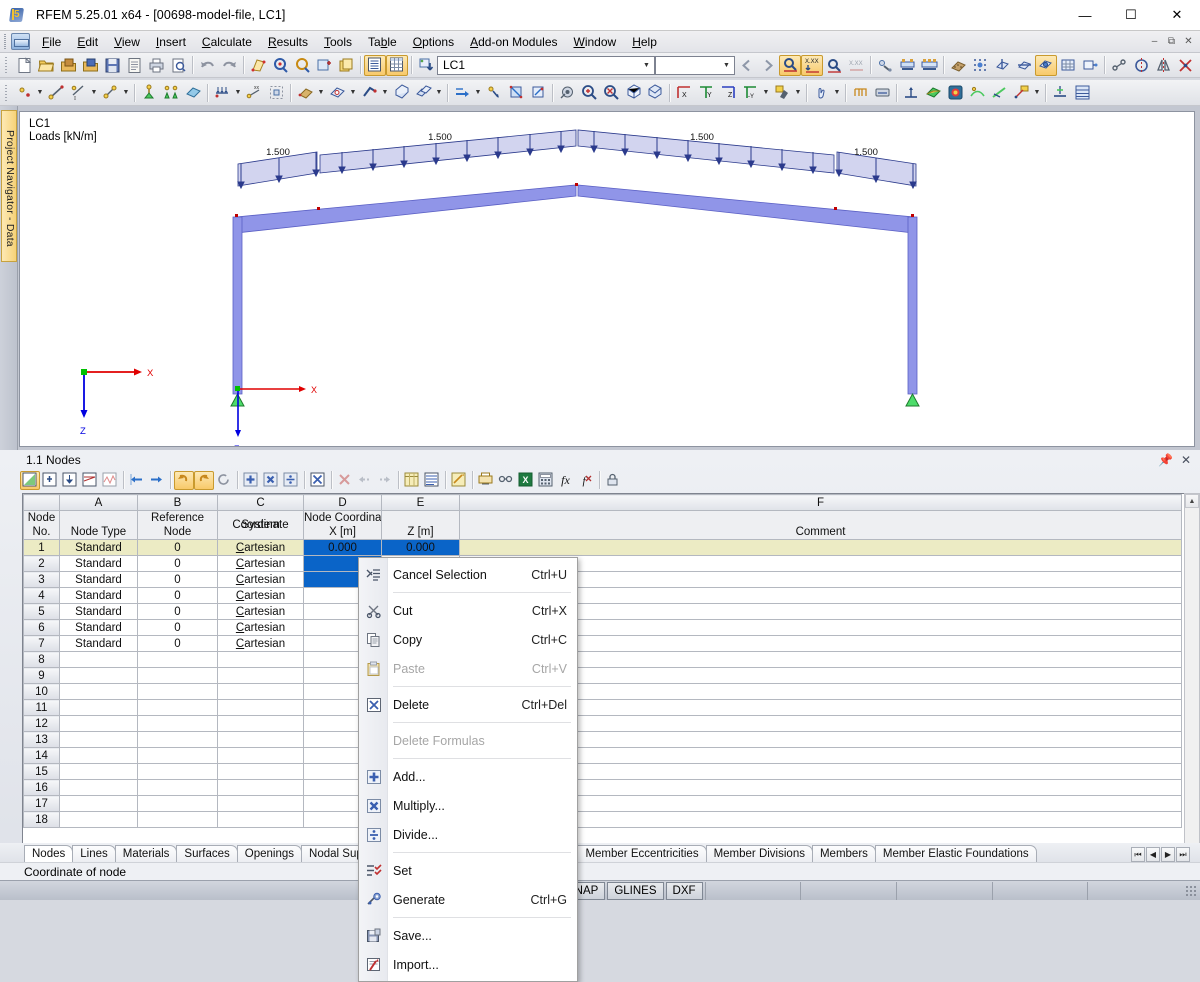  Describe the element at coordinates (1021, 92) in the screenshot. I see `result-value-icon` at that location.